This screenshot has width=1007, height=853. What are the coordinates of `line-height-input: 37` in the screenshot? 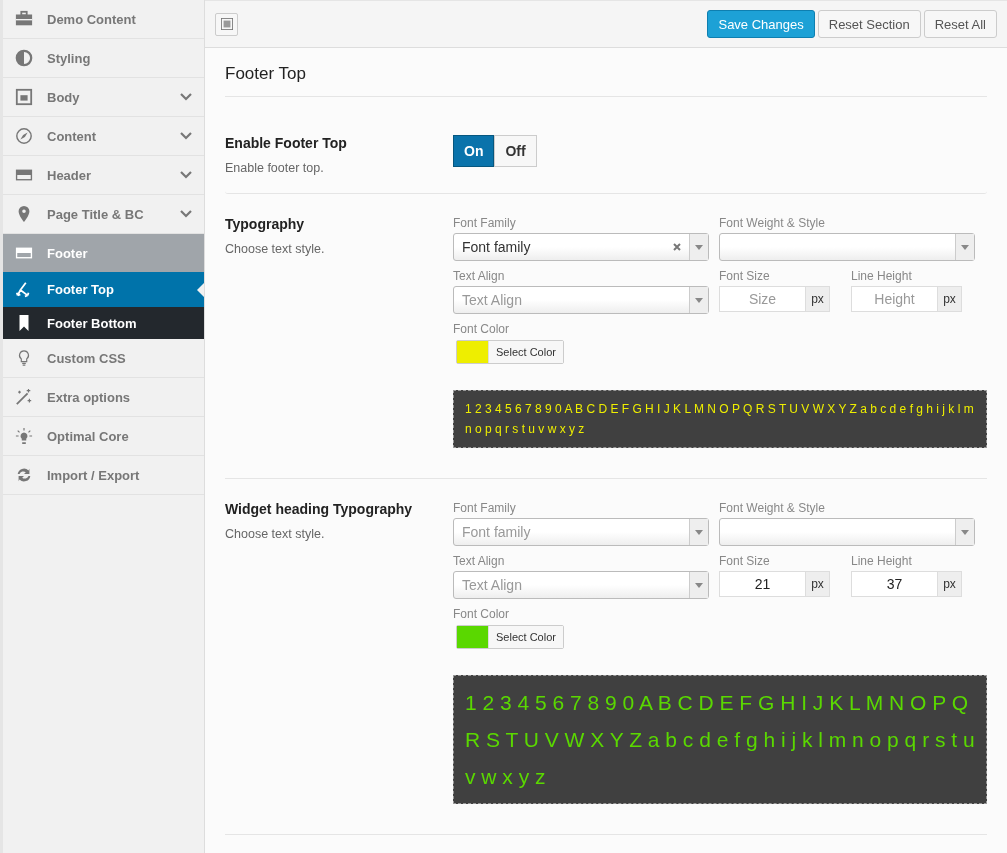 It's located at (894, 584).